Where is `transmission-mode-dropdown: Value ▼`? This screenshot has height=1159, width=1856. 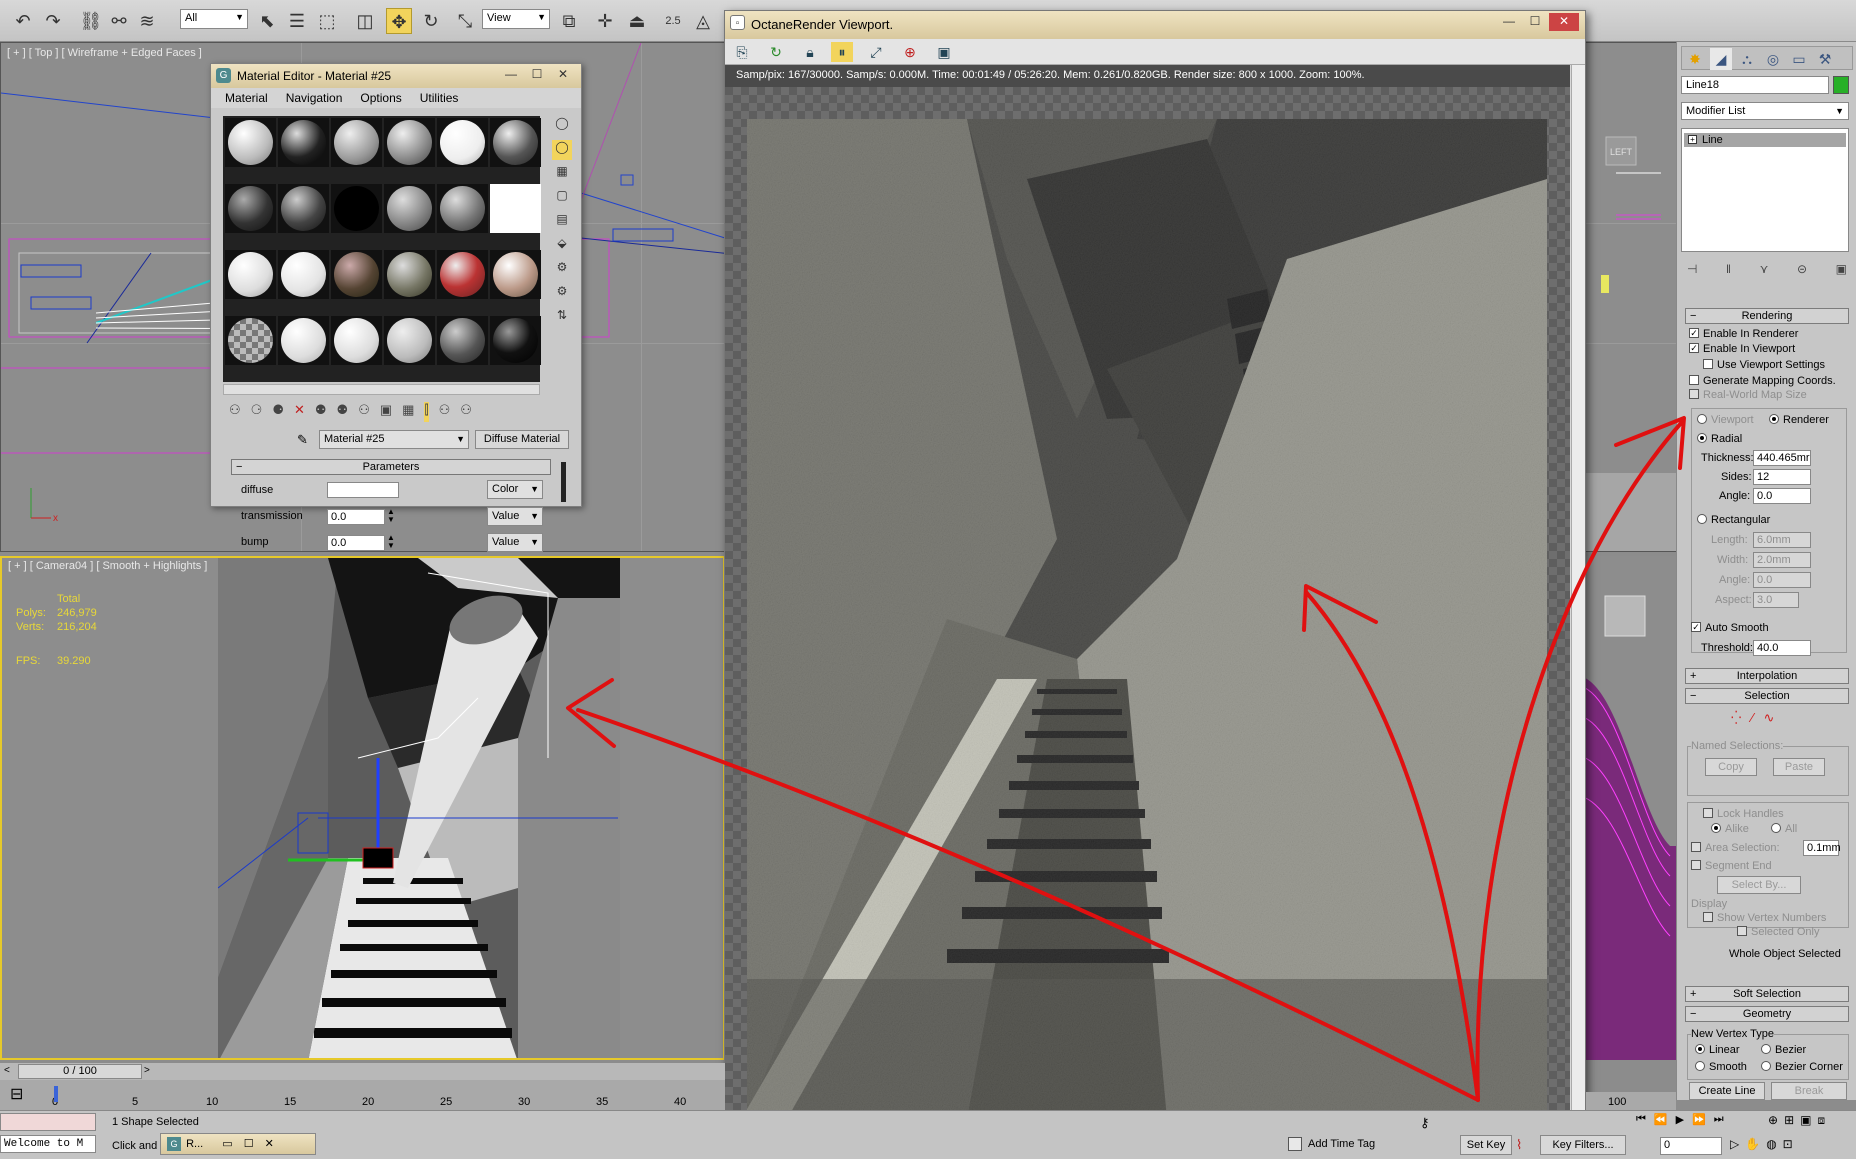 transmission-mode-dropdown: Value ▼ is located at coordinates (515, 516).